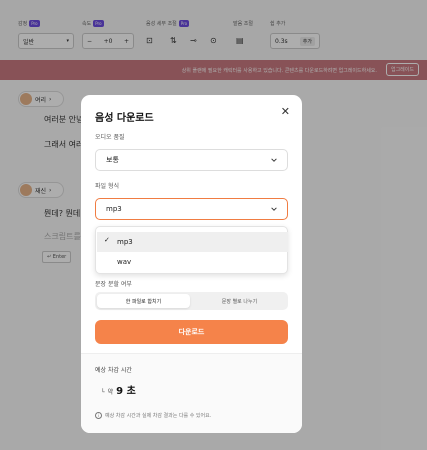 This screenshot has width=427, height=450. What do you see at coordinates (239, 301) in the screenshot?
I see `split-by-sentence-option: 문장 별로 나누기` at bounding box center [239, 301].